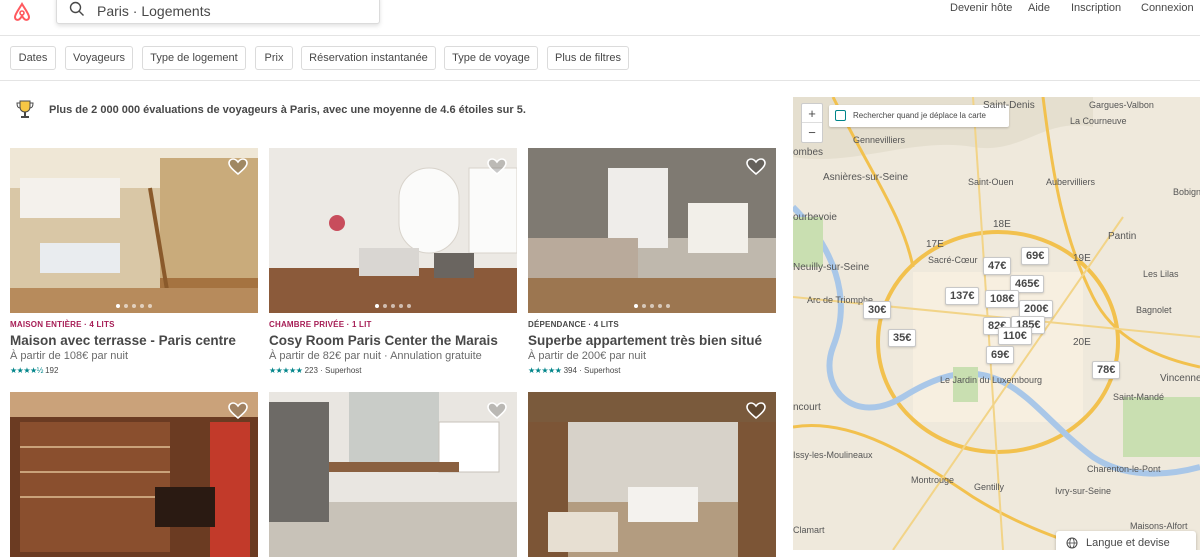  What do you see at coordinates (134, 340) in the screenshot?
I see `listing-title: Maison avec terrasse - Paris centre` at bounding box center [134, 340].